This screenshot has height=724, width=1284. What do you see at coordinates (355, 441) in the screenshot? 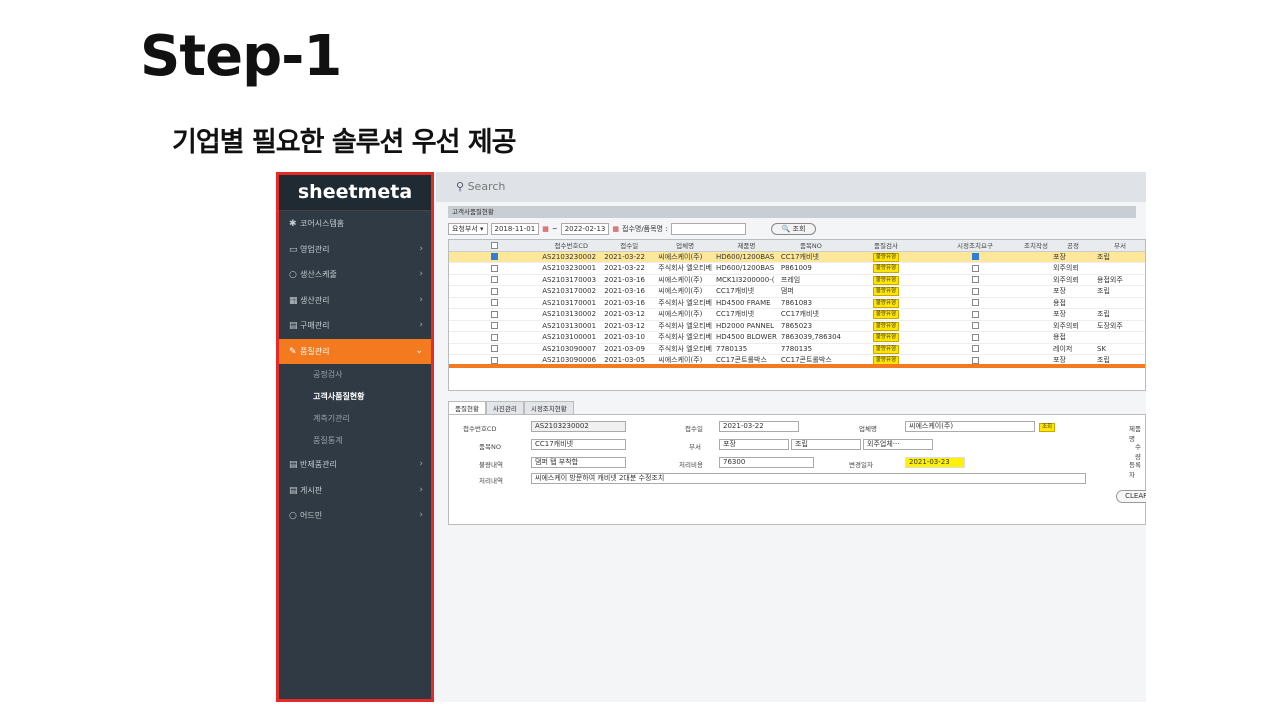
I see `subnav-item: 품질통계` at bounding box center [355, 441].